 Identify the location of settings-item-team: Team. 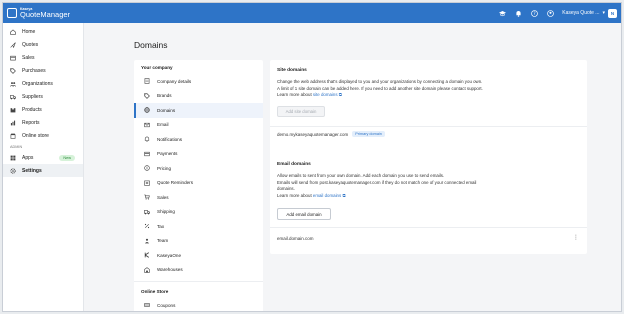
(198, 241).